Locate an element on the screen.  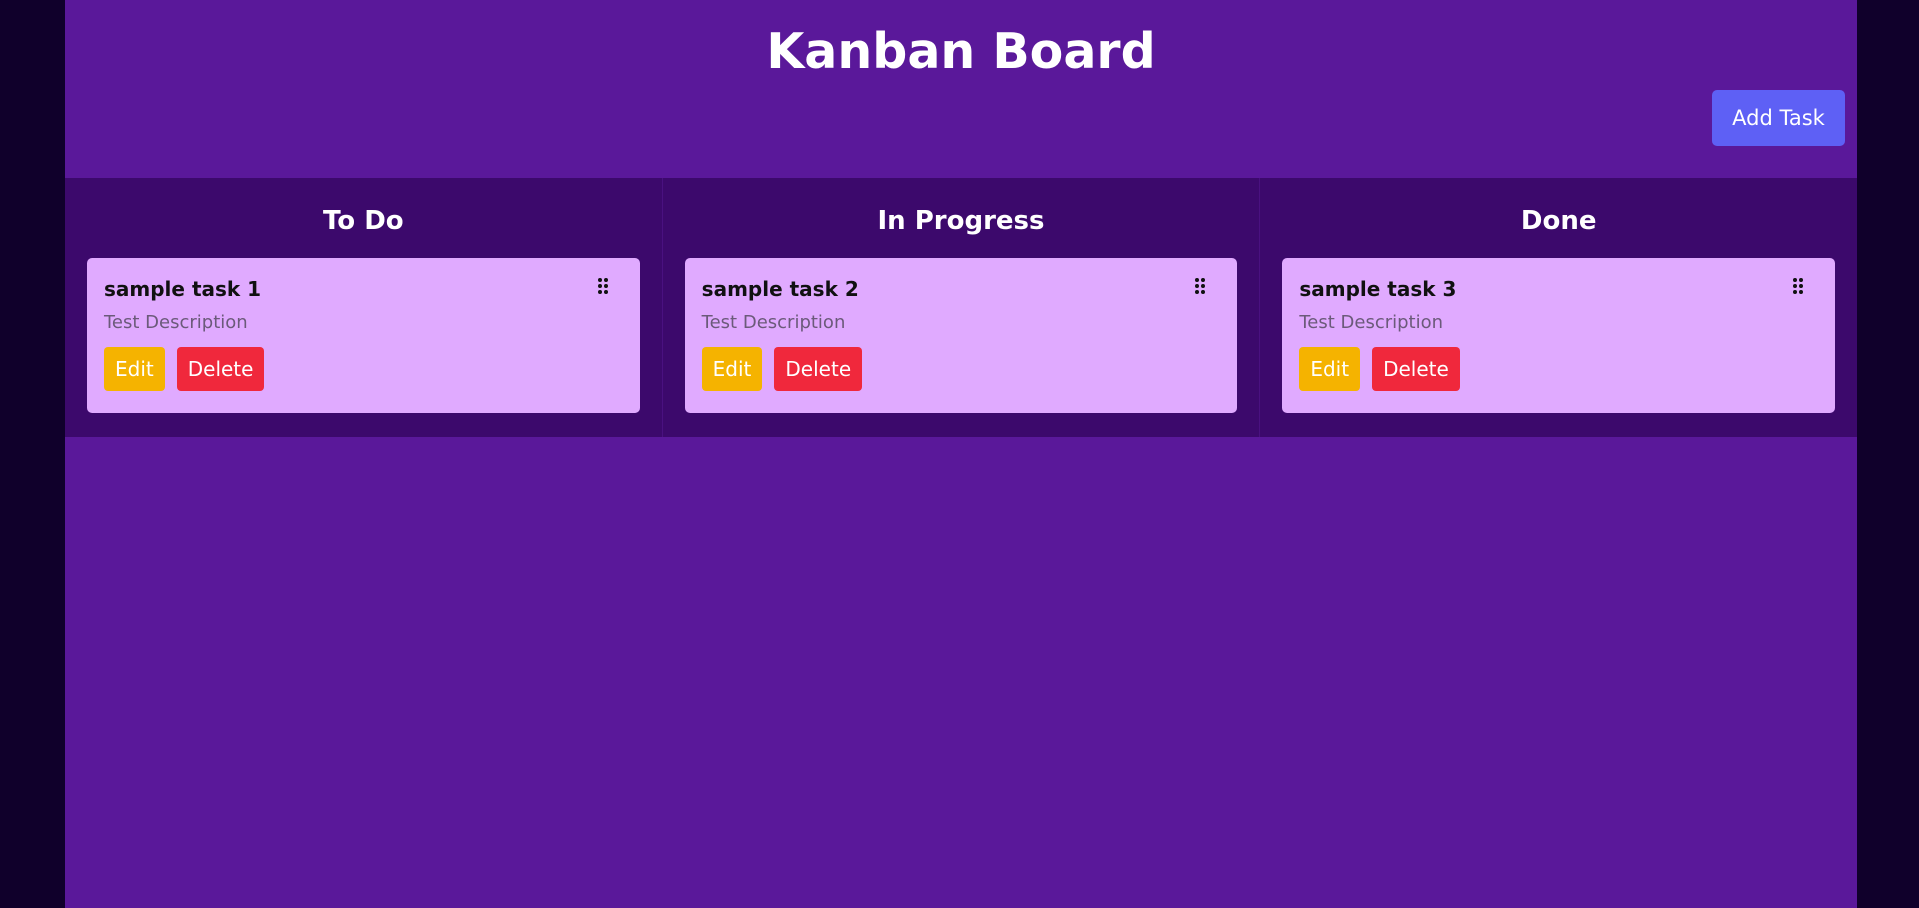
page-title: Kanban Board is located at coordinates (961, 51).